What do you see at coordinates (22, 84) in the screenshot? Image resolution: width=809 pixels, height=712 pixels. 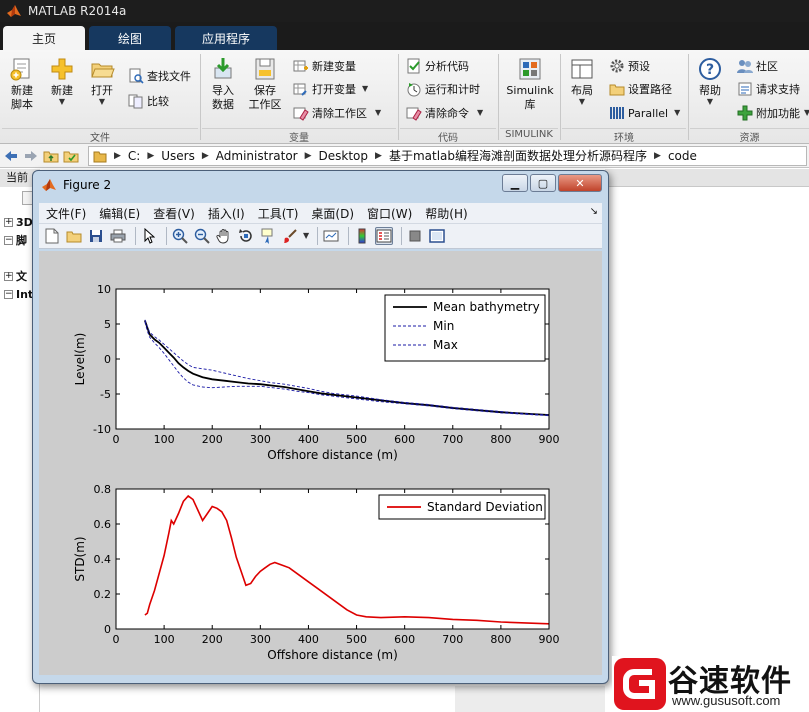 I see `new-script-button: 新建 脚本` at bounding box center [22, 84].